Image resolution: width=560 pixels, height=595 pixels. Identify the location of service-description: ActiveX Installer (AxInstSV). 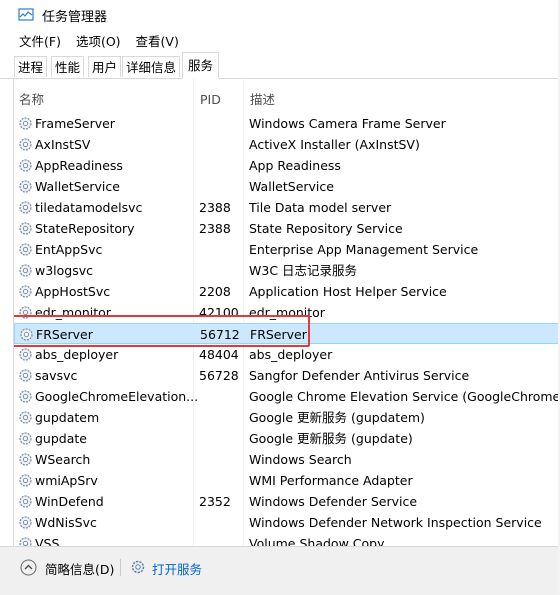
(334, 144).